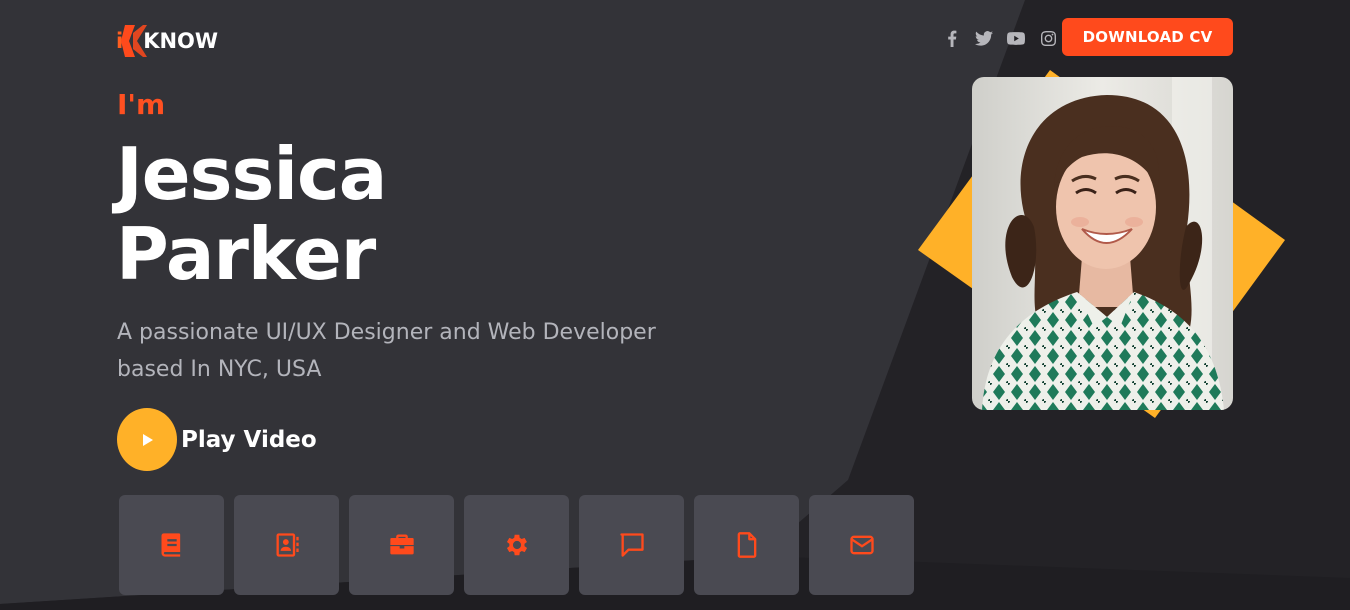  I want to click on envelope-icon, so click(861, 545).